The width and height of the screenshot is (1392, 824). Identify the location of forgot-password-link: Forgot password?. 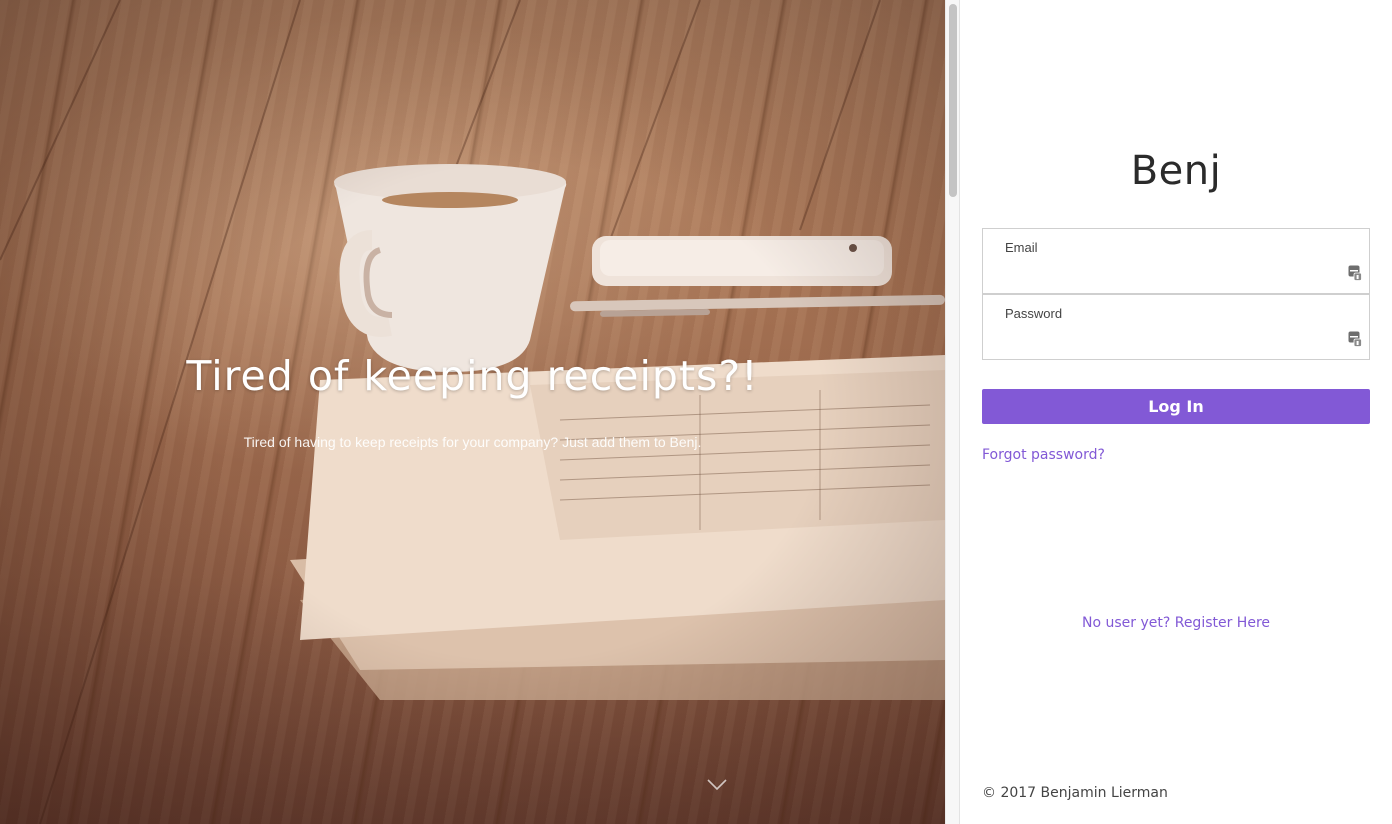
(1043, 455).